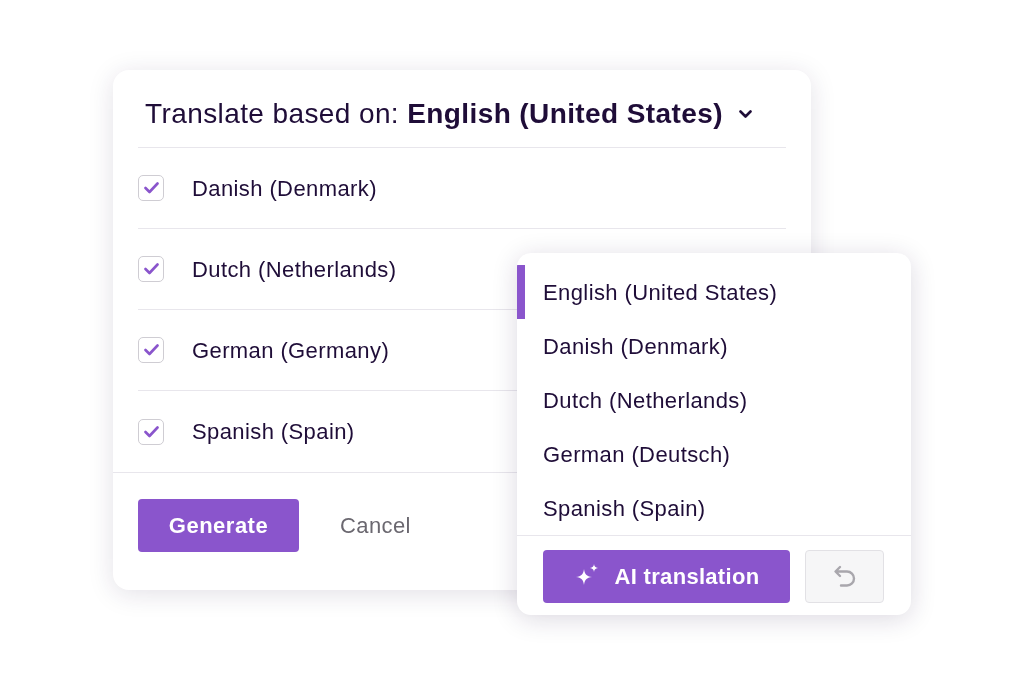 Image resolution: width=1024 pixels, height=684 pixels. What do you see at coordinates (844, 576) in the screenshot?
I see `undo-icon` at bounding box center [844, 576].